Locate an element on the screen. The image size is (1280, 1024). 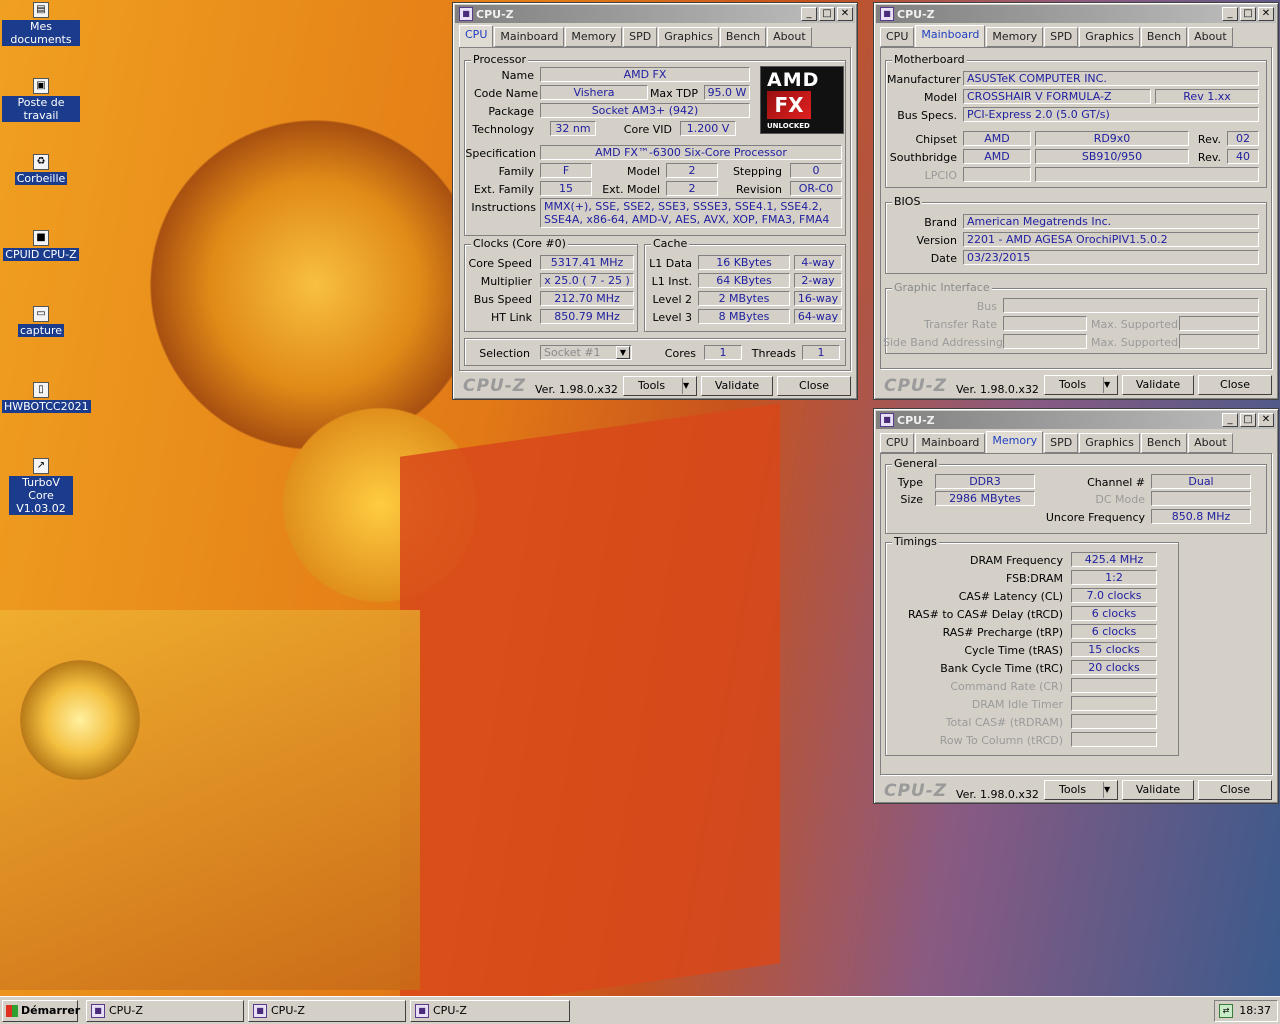
system-tray: ⇄ 18:37 is located at coordinates (1246, 1011).